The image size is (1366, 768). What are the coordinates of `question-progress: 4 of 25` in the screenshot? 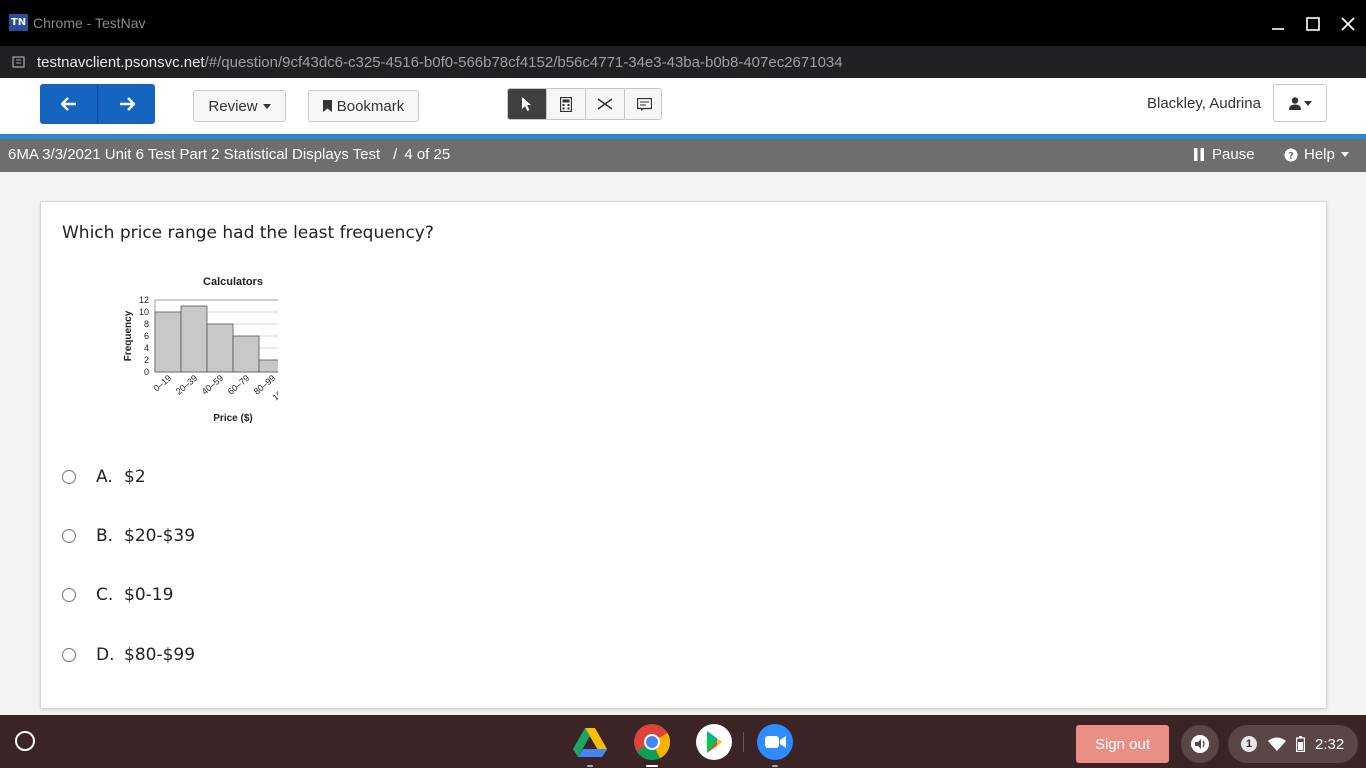 It's located at (427, 154).